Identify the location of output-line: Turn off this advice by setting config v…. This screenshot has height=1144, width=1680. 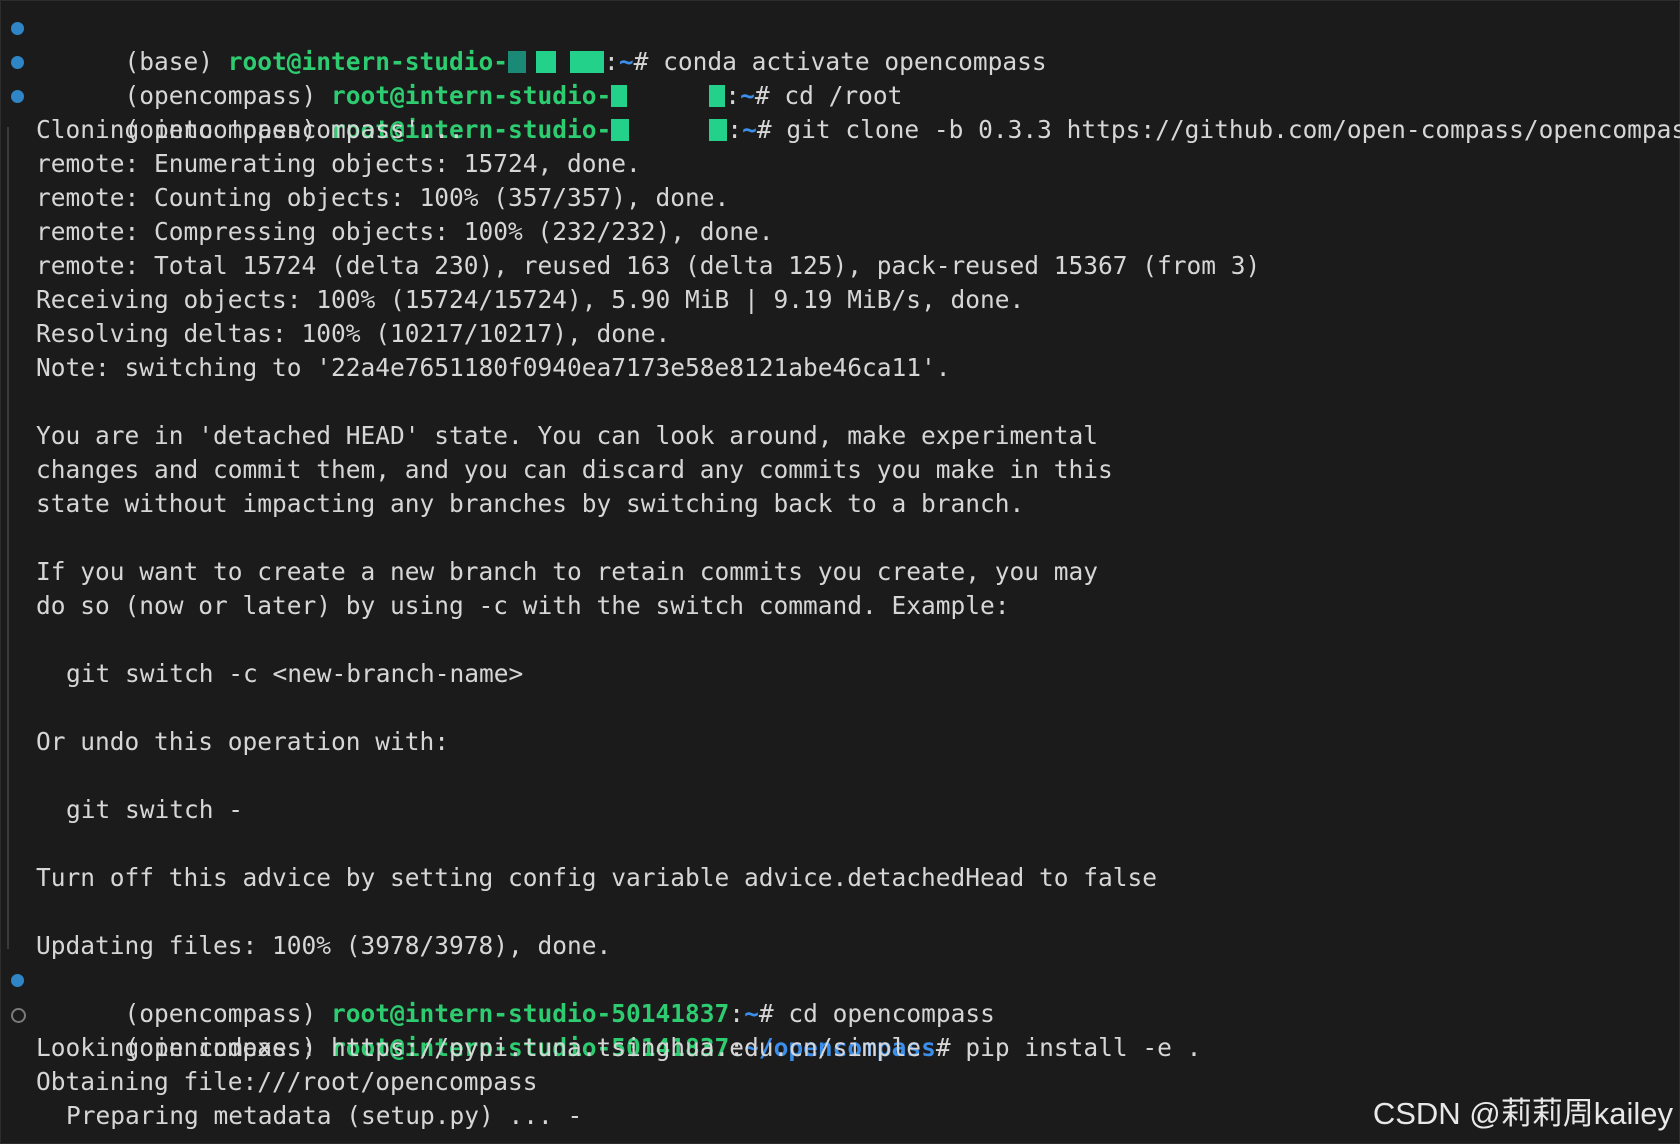
(597, 877).